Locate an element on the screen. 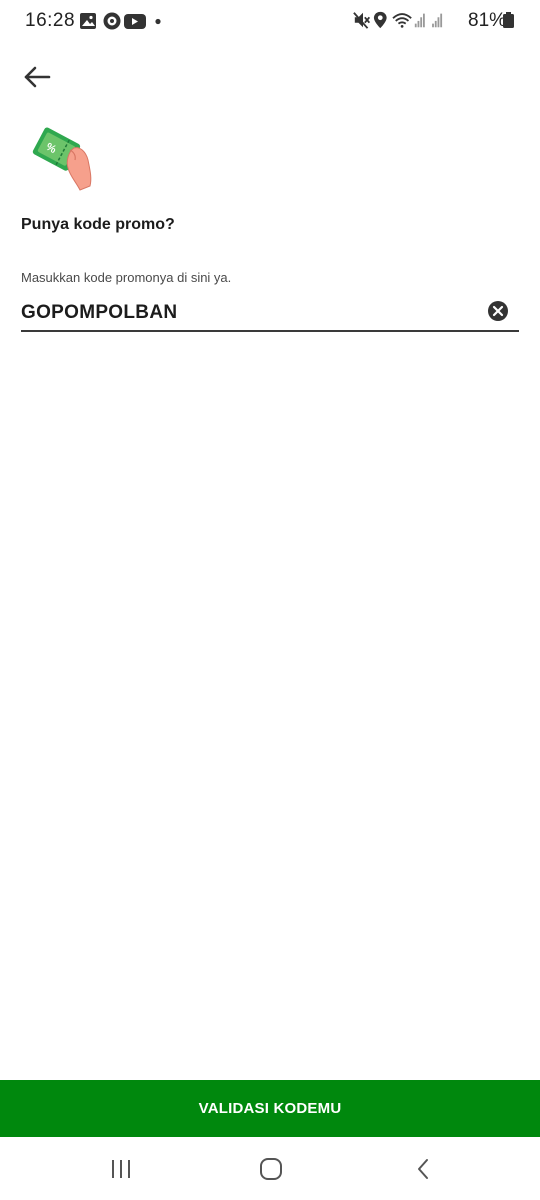 This screenshot has height=1200, width=540. status-right-icons is located at coordinates (398, 20).